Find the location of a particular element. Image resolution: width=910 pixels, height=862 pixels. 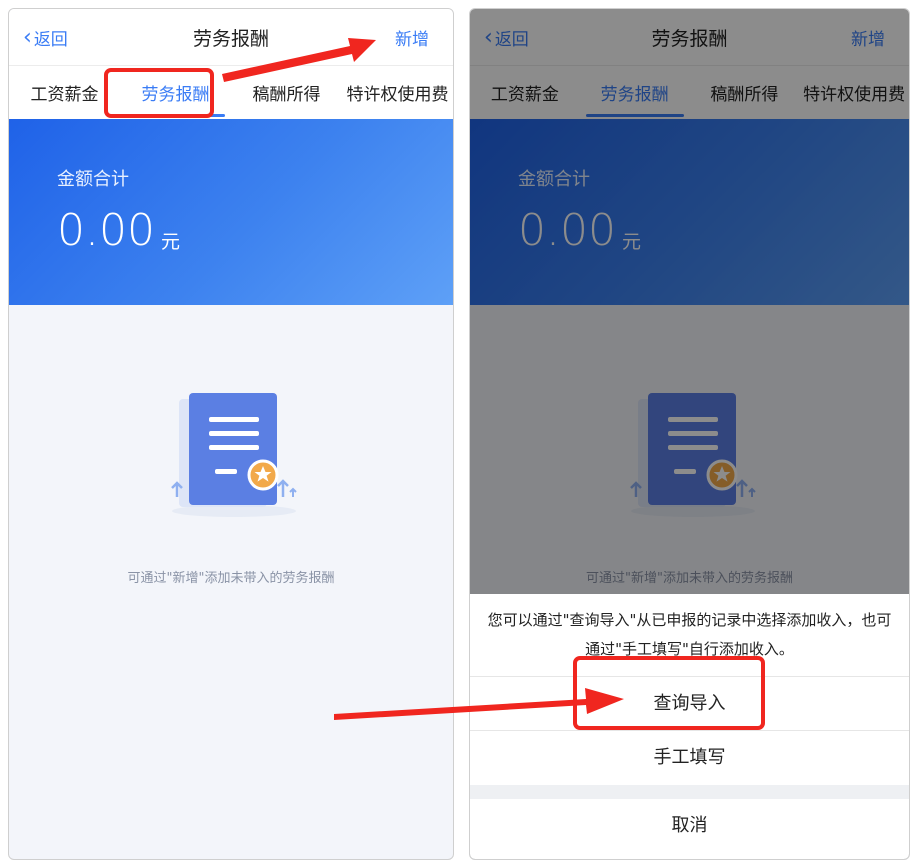

total-amount-value: 0.00 is located at coordinates (106, 230).